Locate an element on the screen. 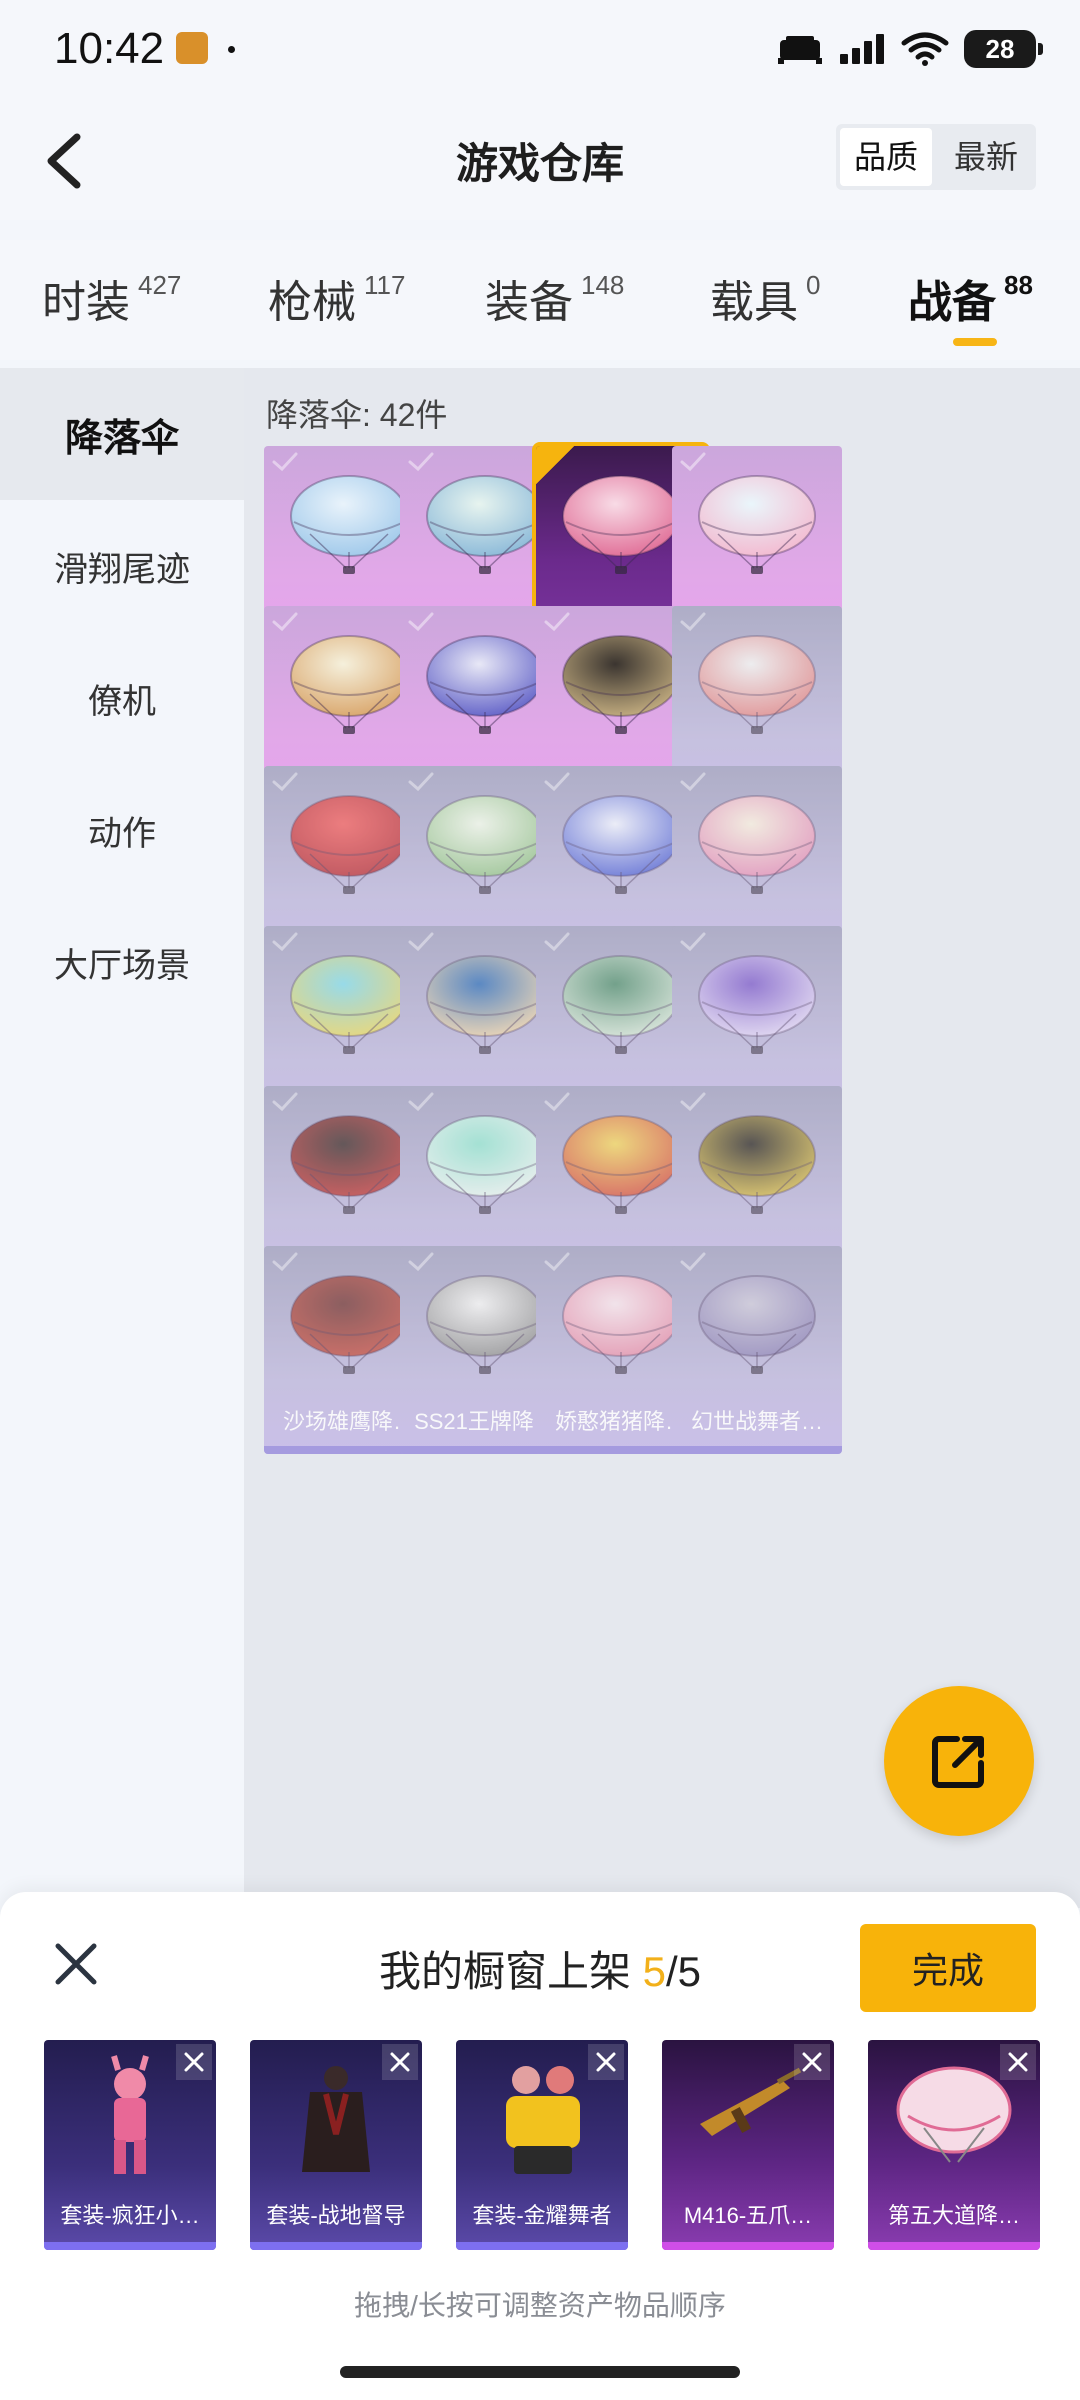 This screenshot has height=2400, width=1080. showcase-slot: 套装-金耀舞者 is located at coordinates (542, 2145).